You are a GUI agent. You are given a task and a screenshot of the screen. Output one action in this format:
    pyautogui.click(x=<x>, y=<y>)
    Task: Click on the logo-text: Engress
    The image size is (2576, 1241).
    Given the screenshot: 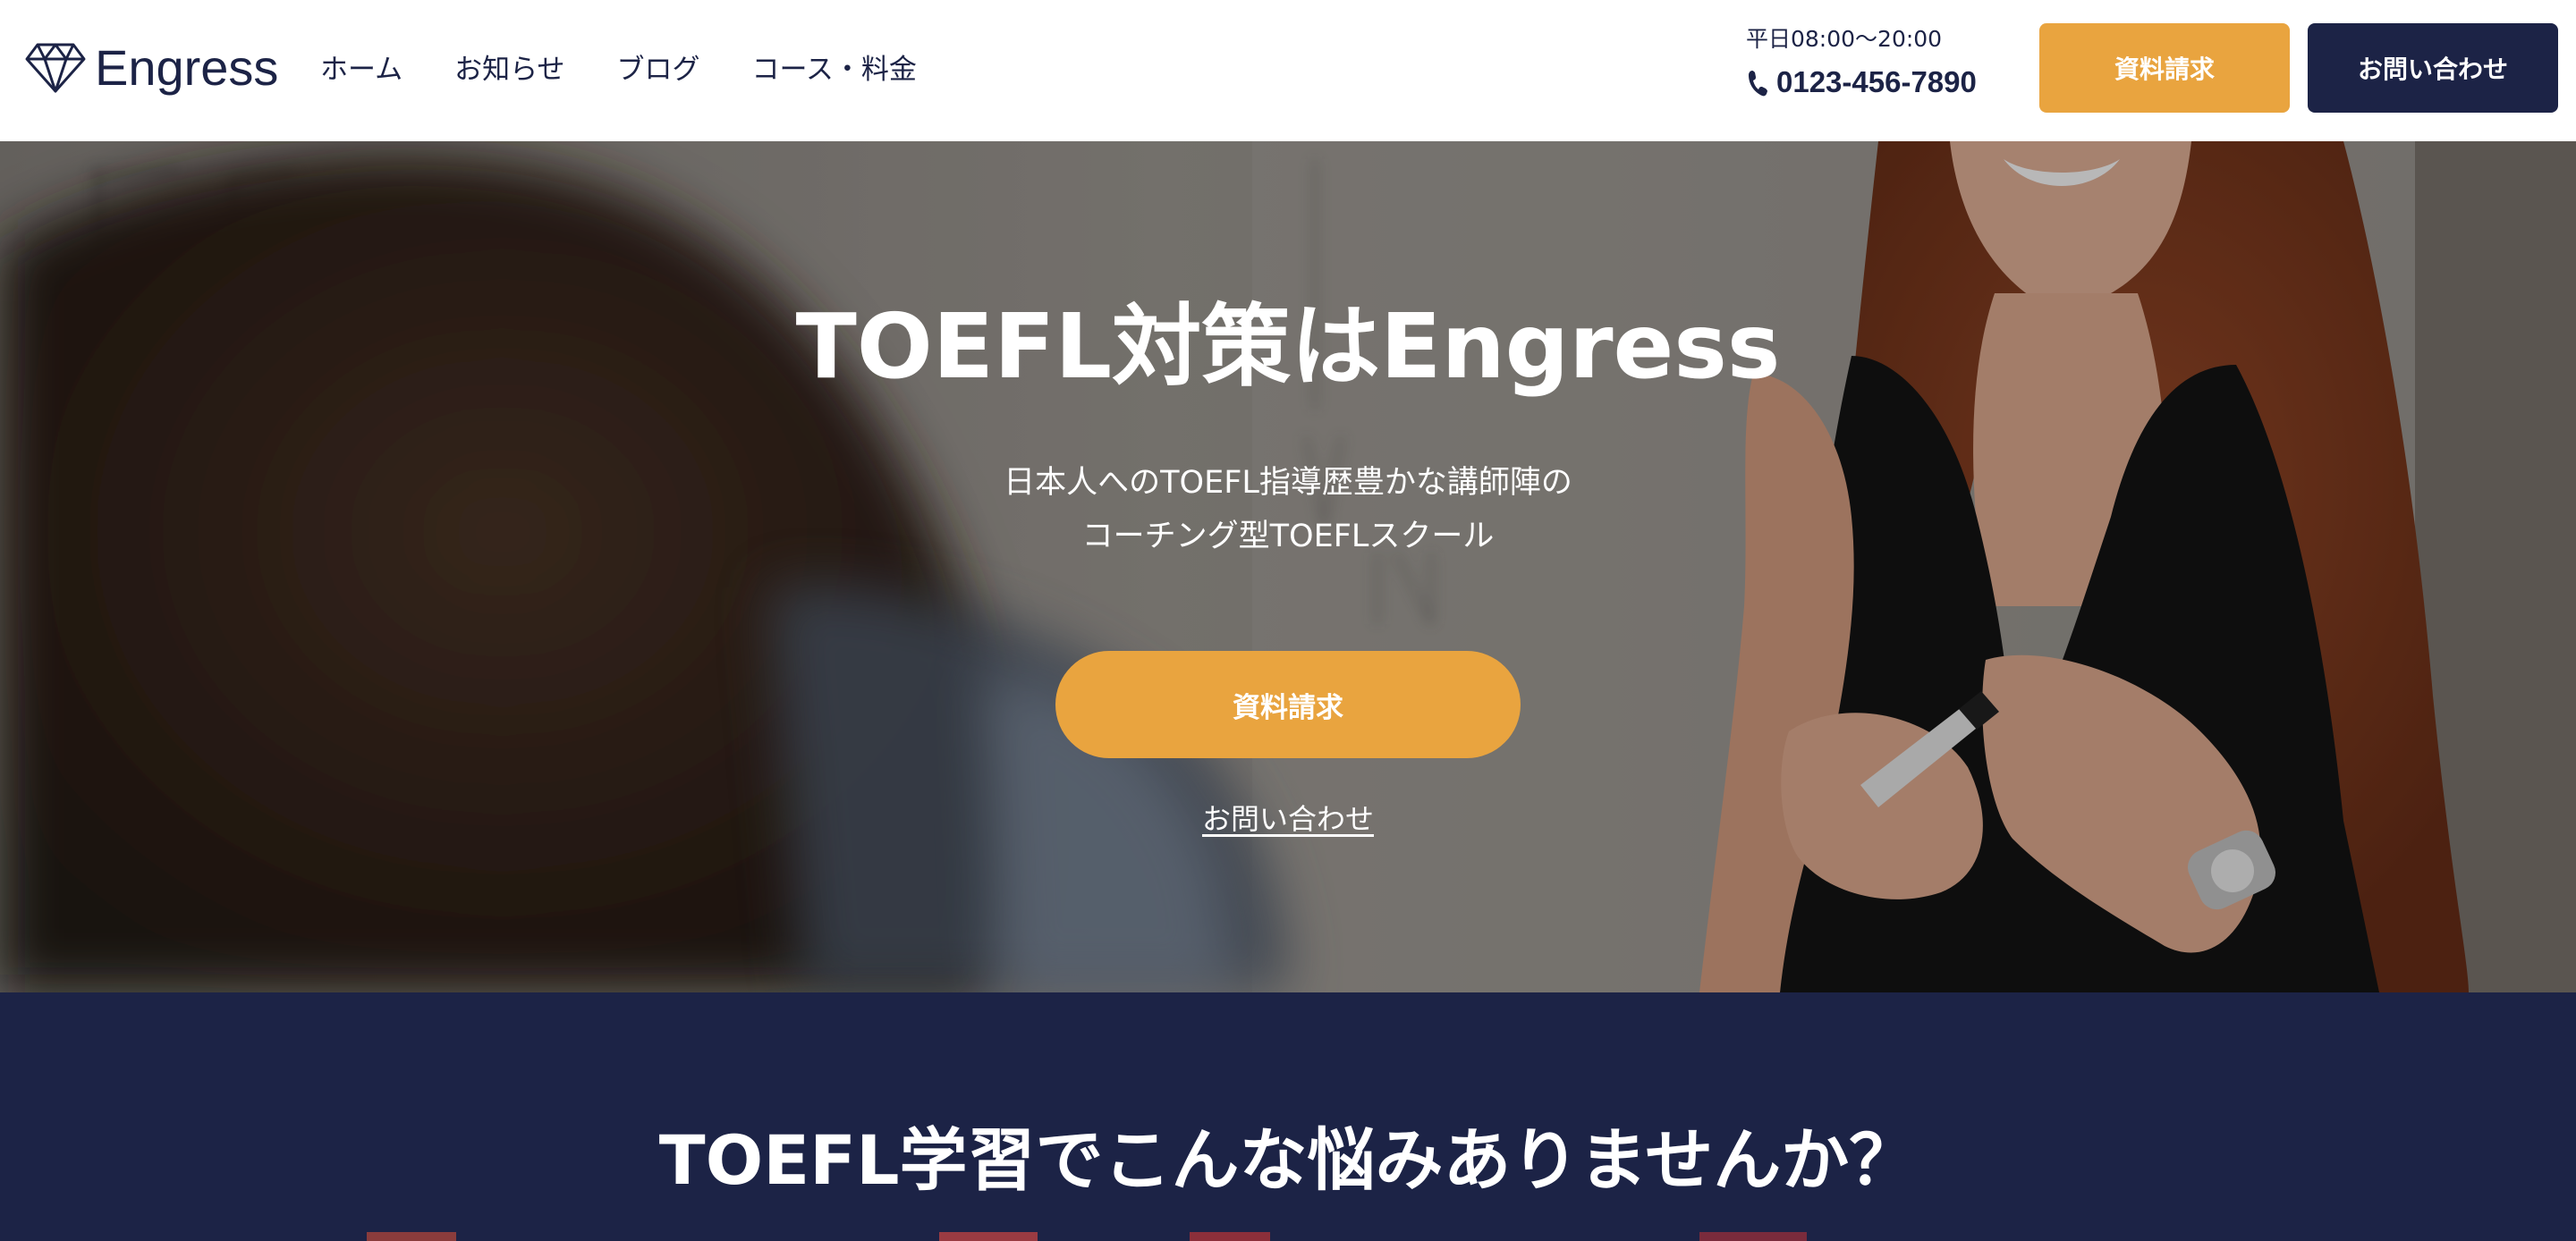 What is the action you would take?
    pyautogui.click(x=187, y=67)
    